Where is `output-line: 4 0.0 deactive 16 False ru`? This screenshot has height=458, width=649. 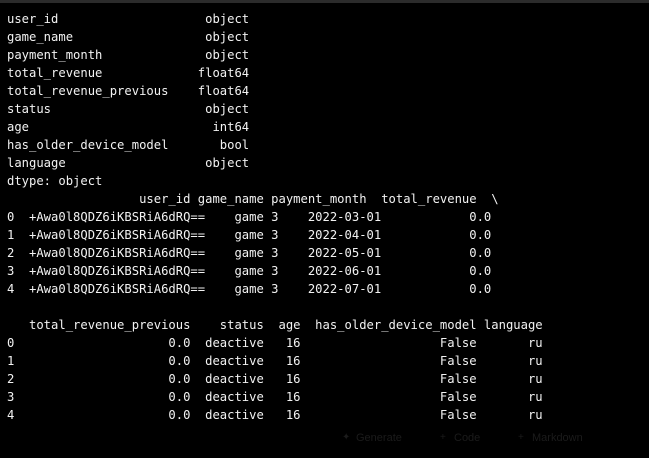 output-line: 4 0.0 deactive 16 False ru is located at coordinates (275, 415).